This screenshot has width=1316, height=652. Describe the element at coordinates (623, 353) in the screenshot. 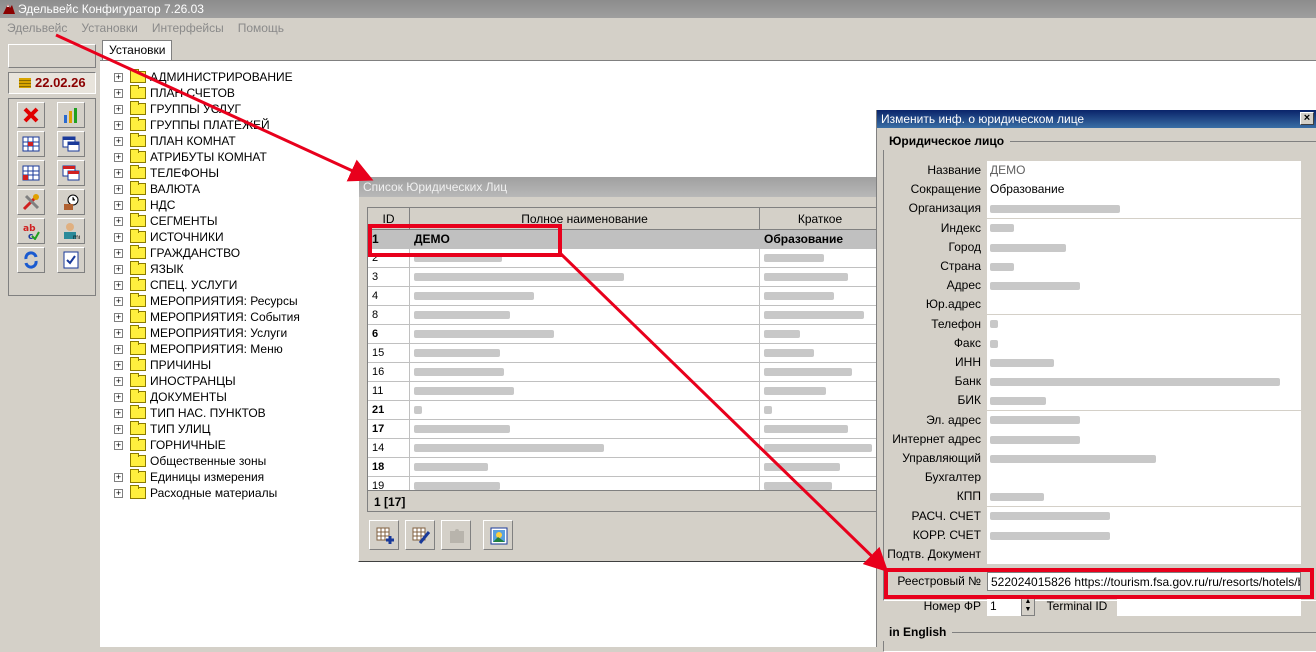

I see `table-row: 15` at that location.